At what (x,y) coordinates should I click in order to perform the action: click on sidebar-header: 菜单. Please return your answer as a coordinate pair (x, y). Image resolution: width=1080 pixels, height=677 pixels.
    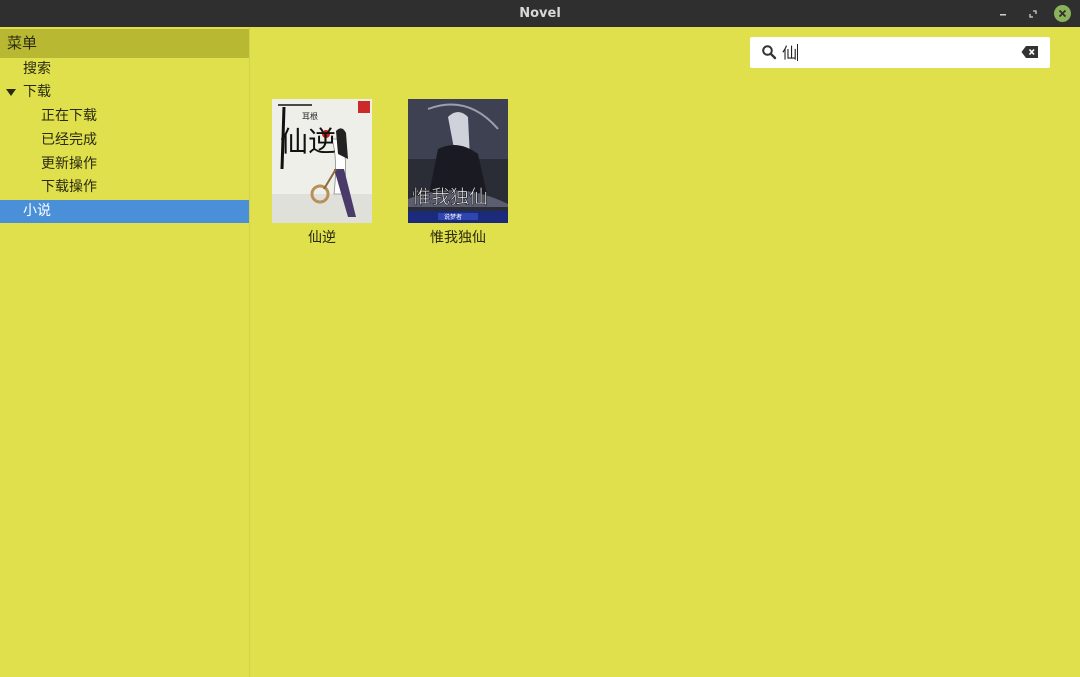
    Looking at the image, I should click on (124, 43).